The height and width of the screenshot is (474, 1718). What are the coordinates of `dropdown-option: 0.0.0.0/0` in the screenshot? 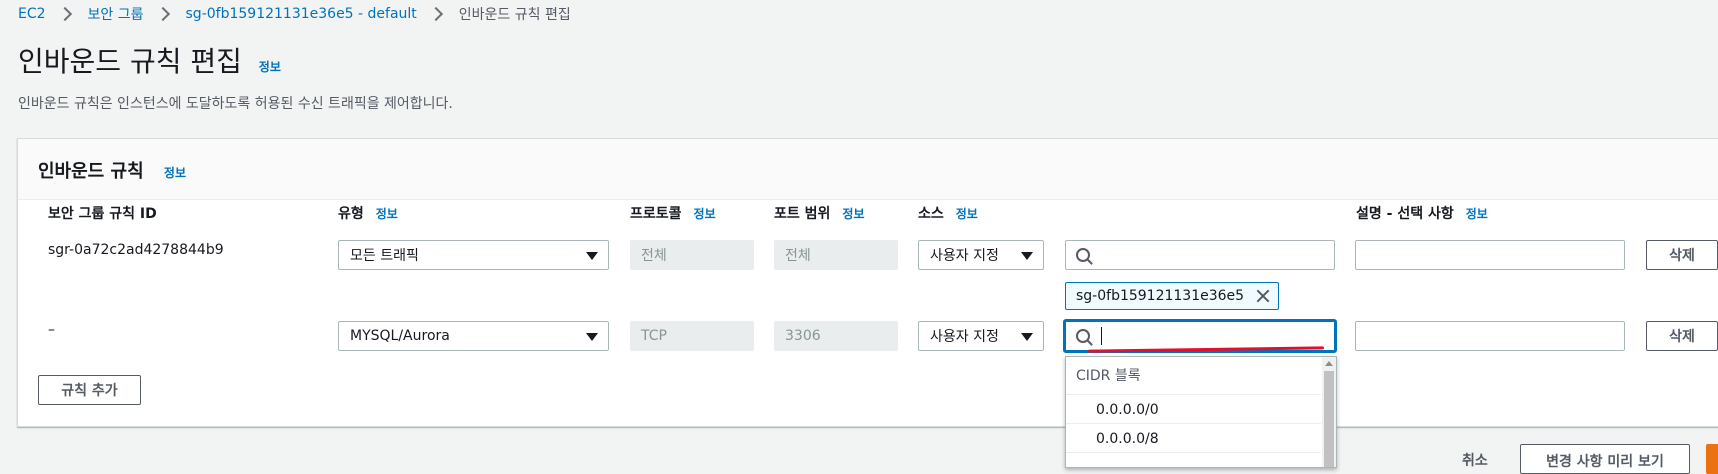 It's located at (1127, 410).